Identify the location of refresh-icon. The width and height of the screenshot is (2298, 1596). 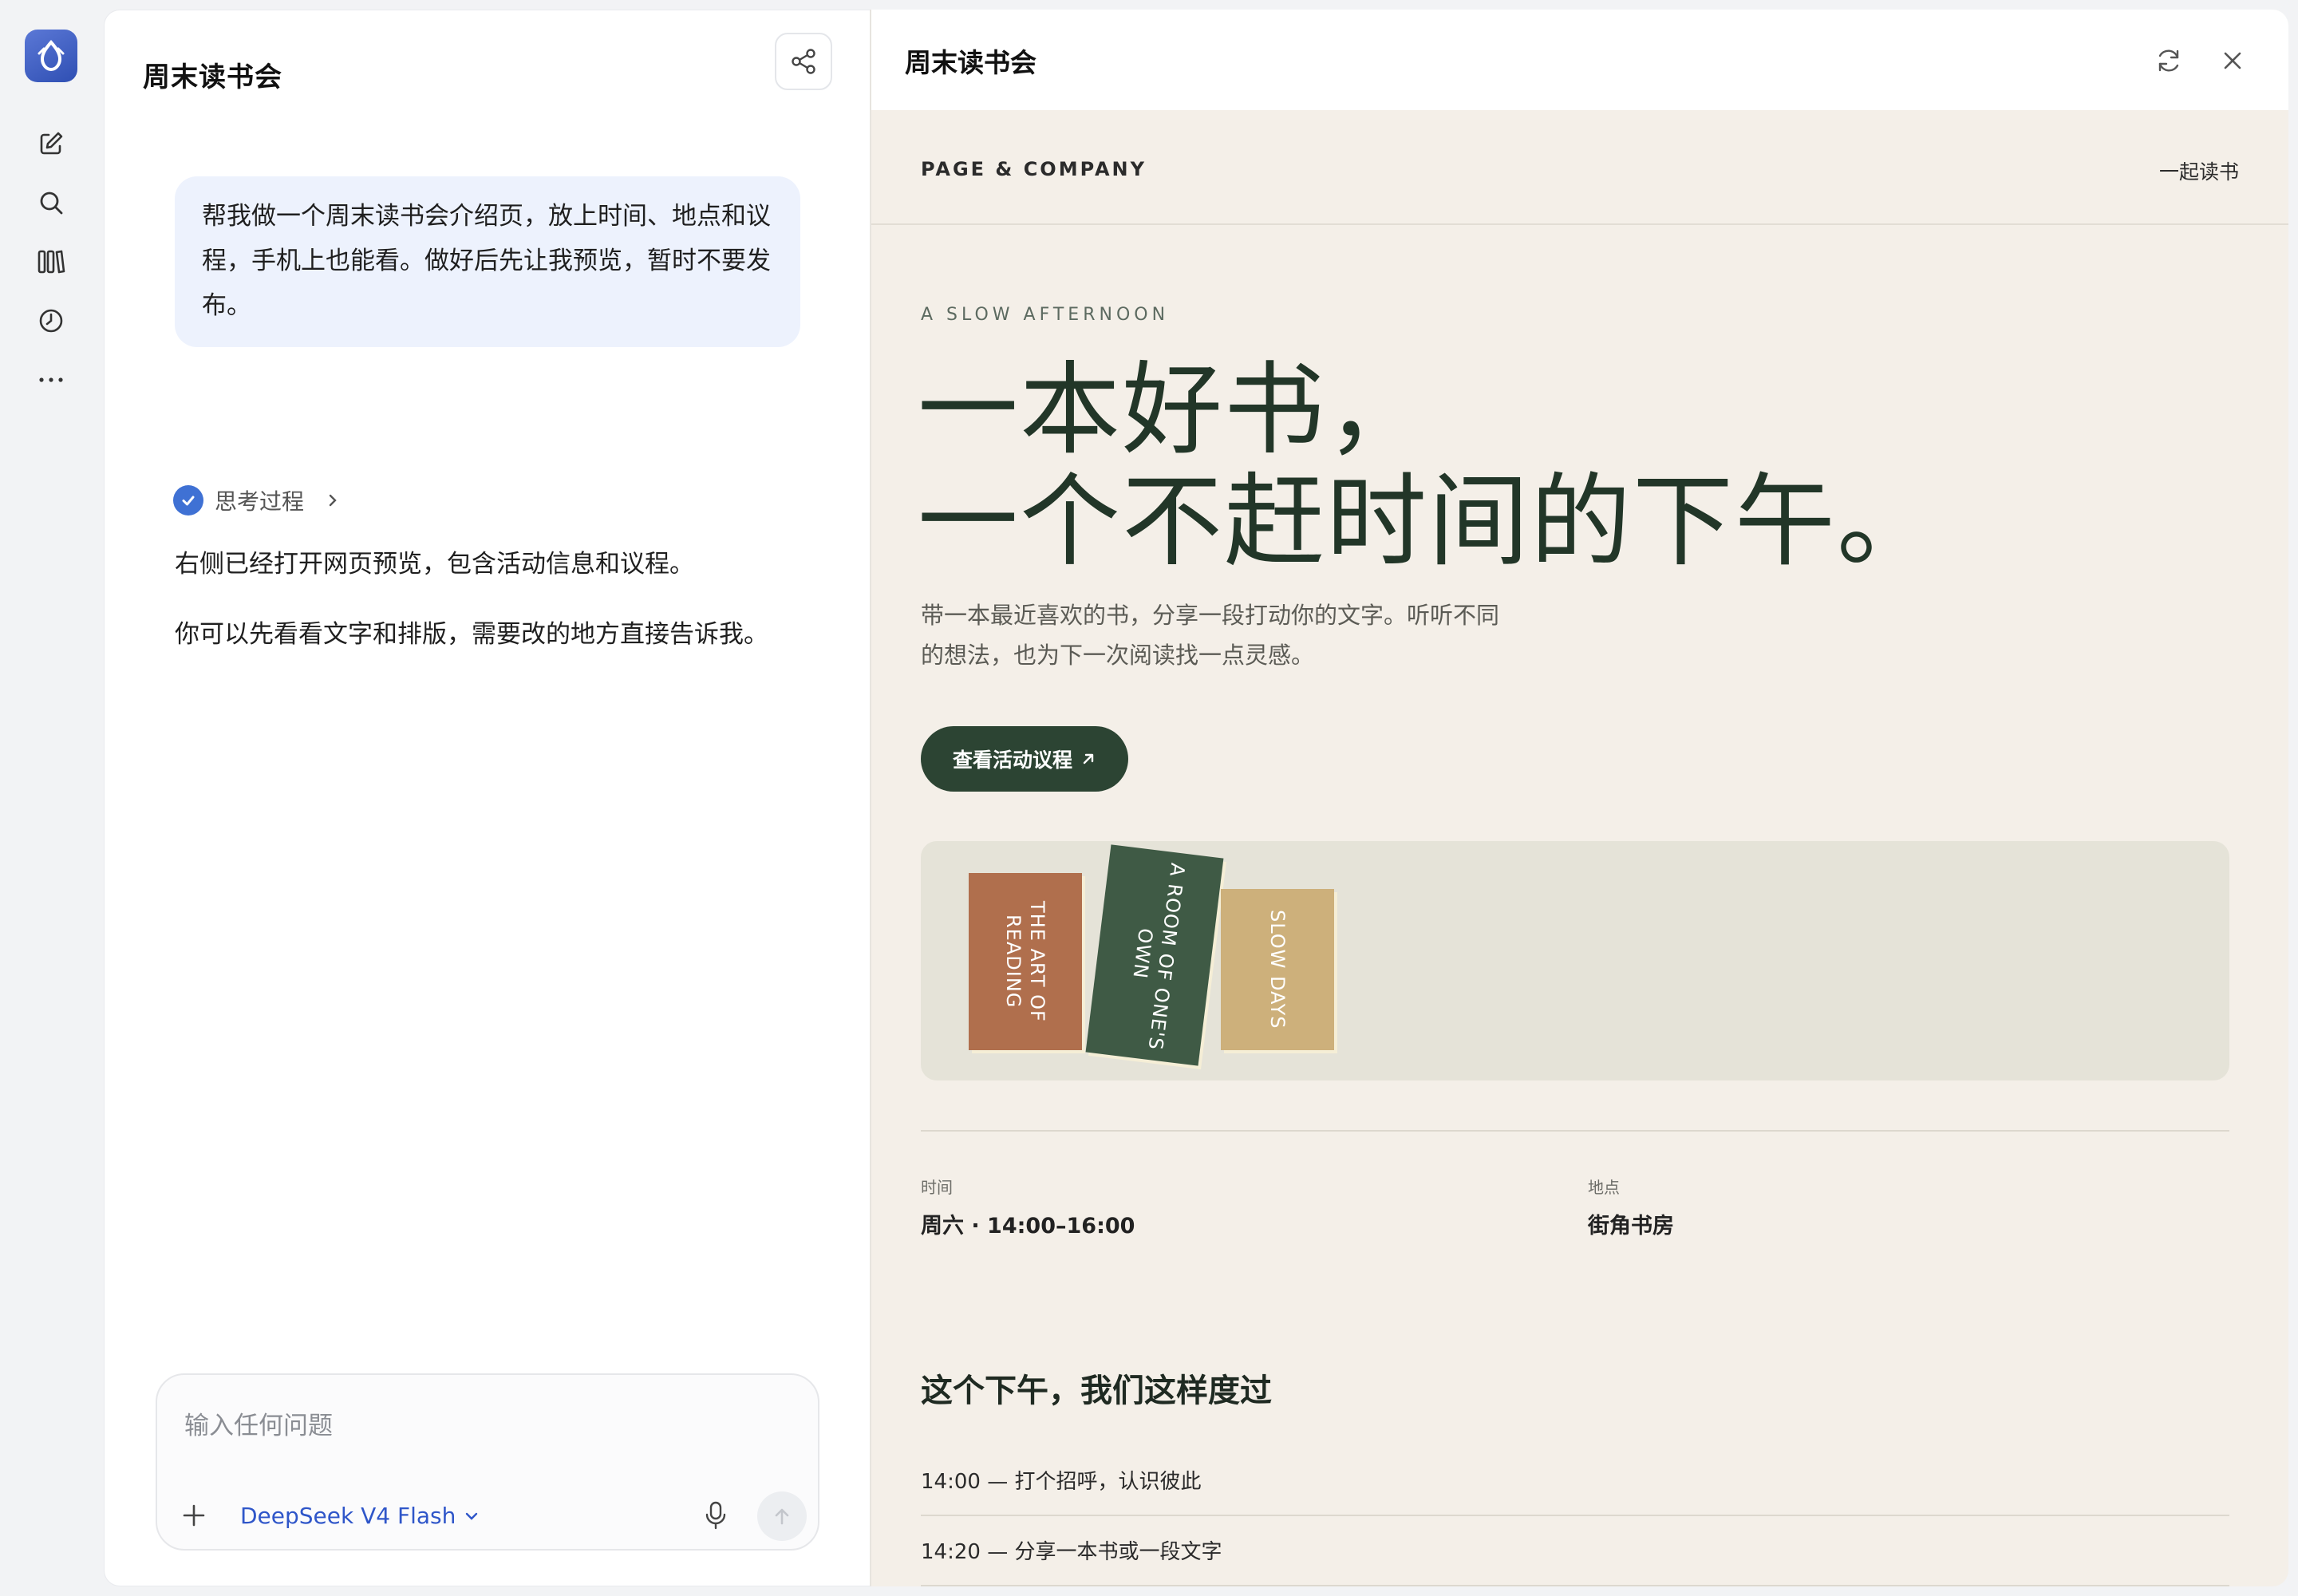
(2168, 60).